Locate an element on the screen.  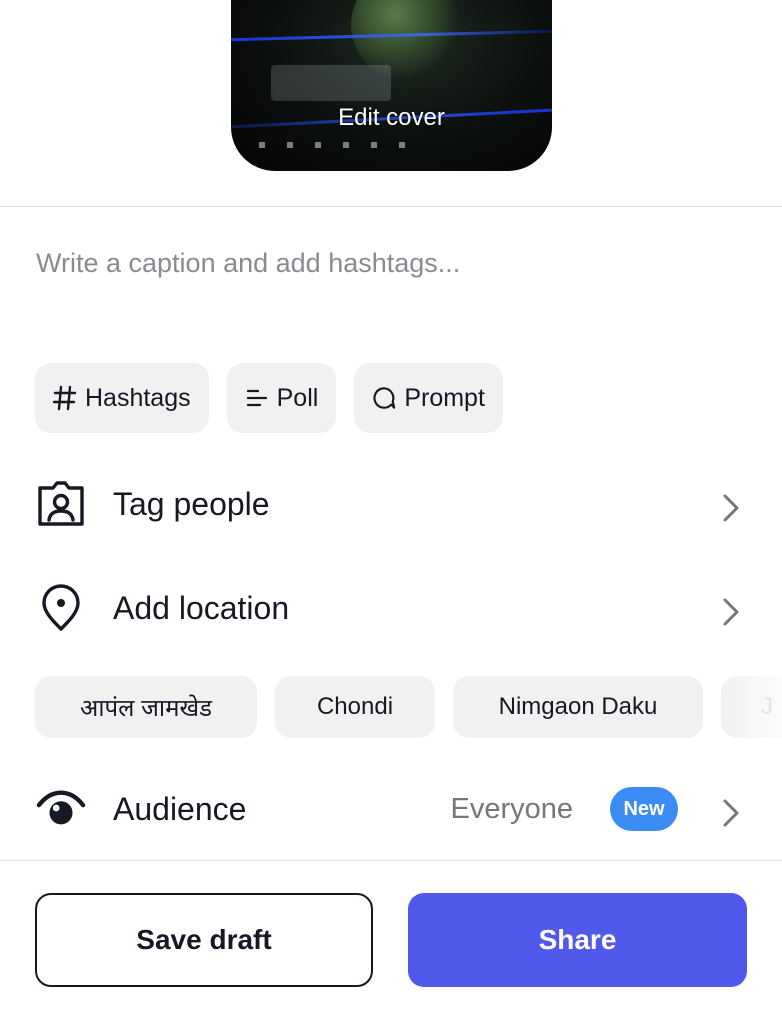
prompt-chip-label: Prompt is located at coordinates (444, 397).